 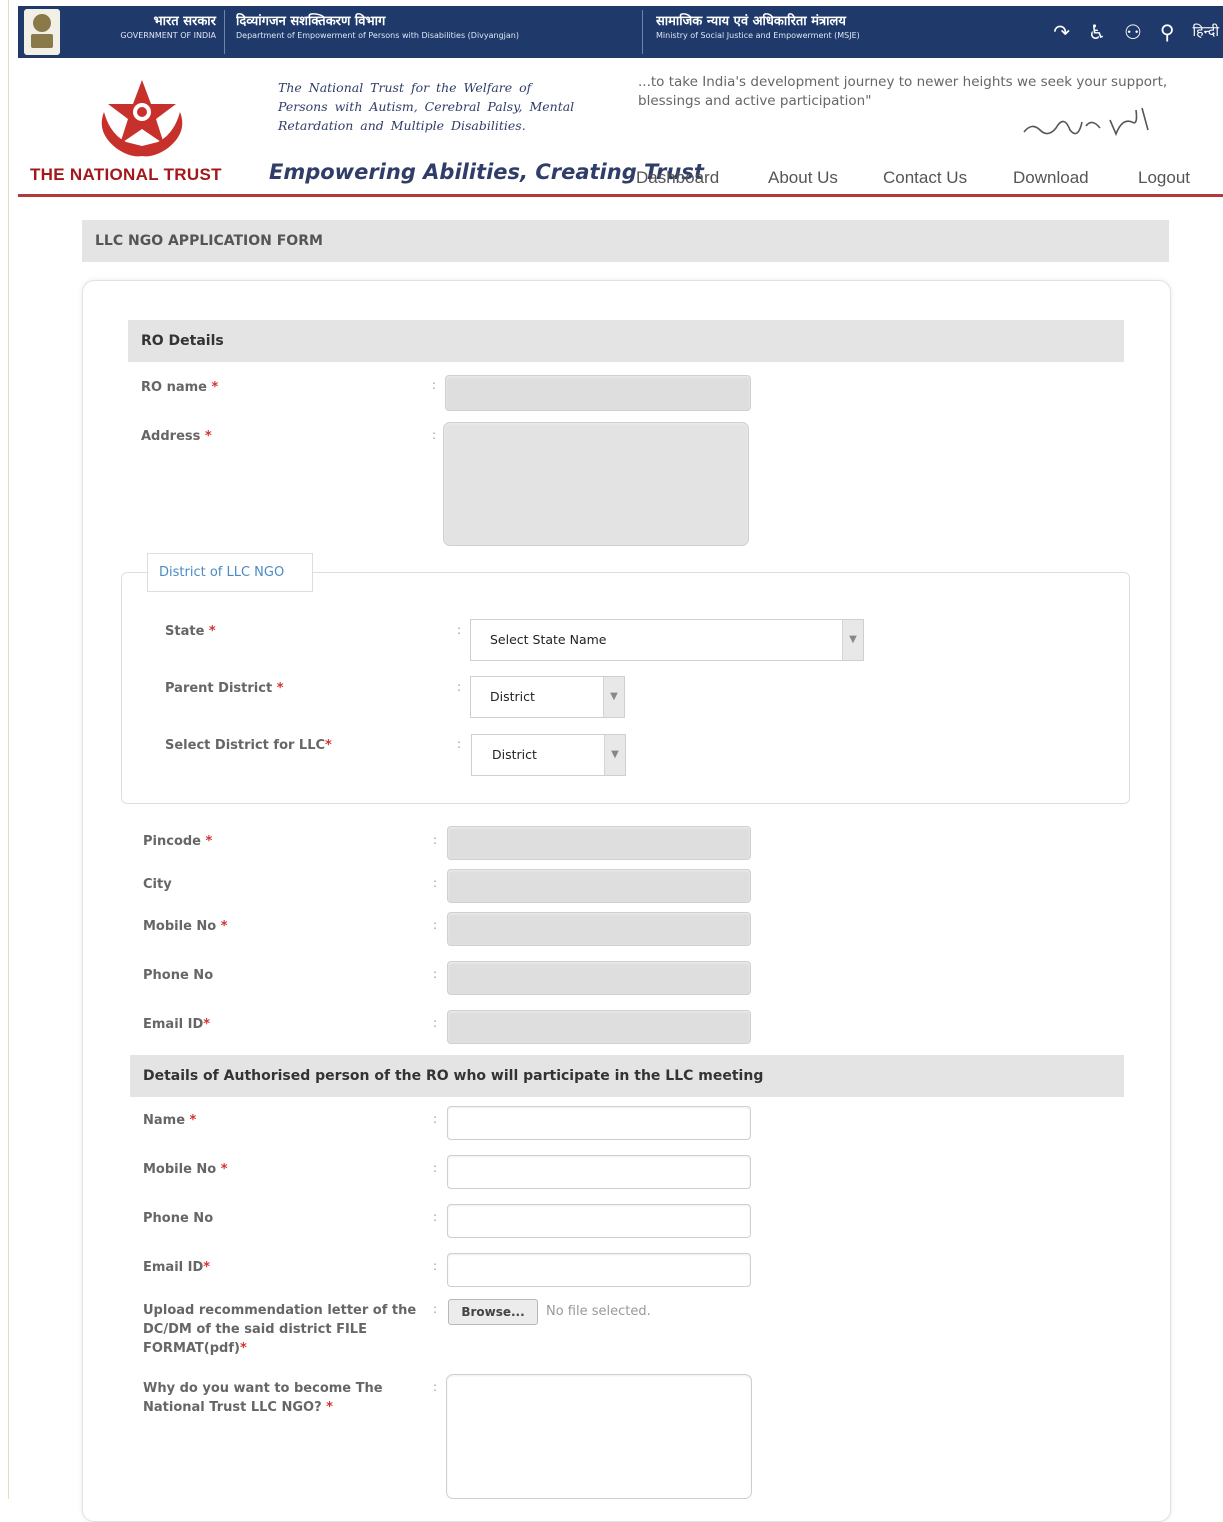 I want to click on ro-email-label: Email ID*, so click(x=177, y=1024).